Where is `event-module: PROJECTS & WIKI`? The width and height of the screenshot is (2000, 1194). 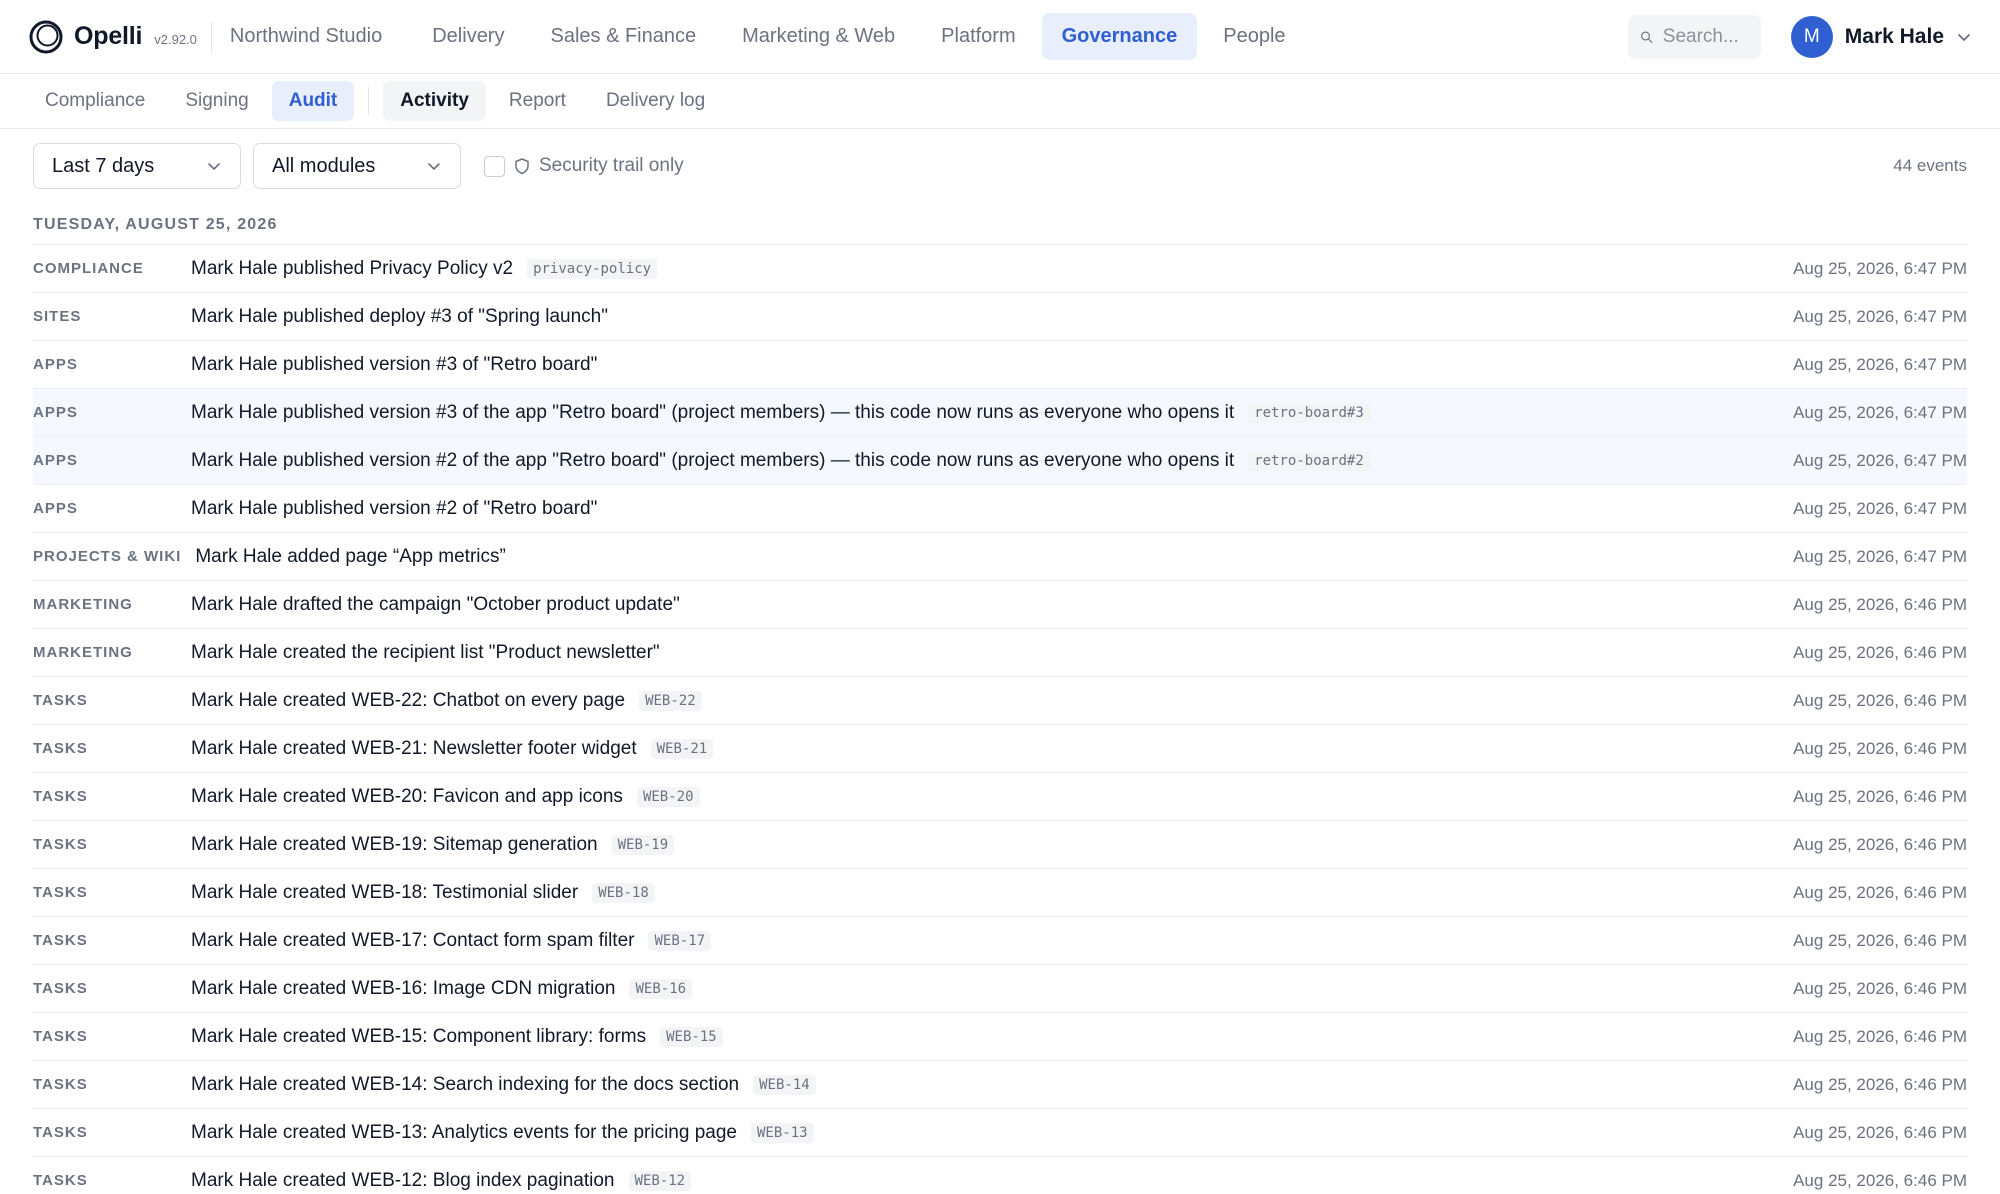
event-module: PROJECTS & WIKI is located at coordinates (107, 556).